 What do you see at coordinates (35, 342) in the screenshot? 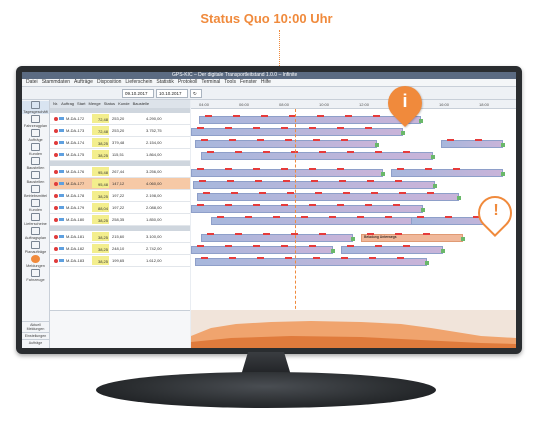
I see `sidebar-footer-item: Aufträge` at bounding box center [35, 342].